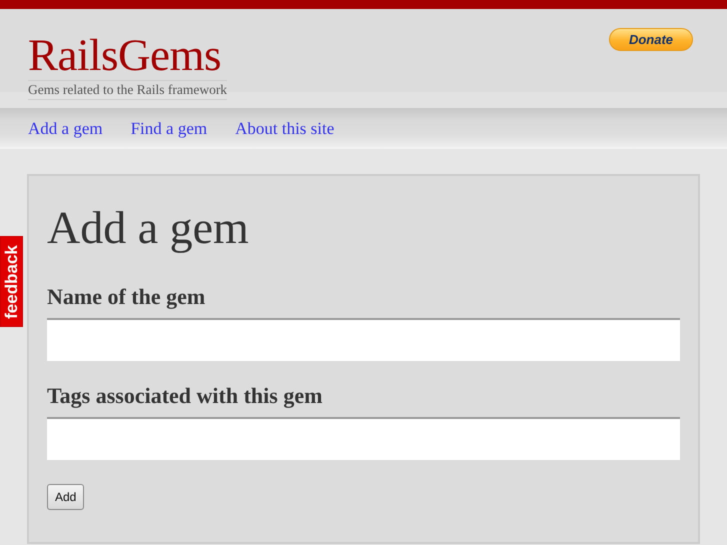  I want to click on feedback-tab: feedback, so click(11, 281).